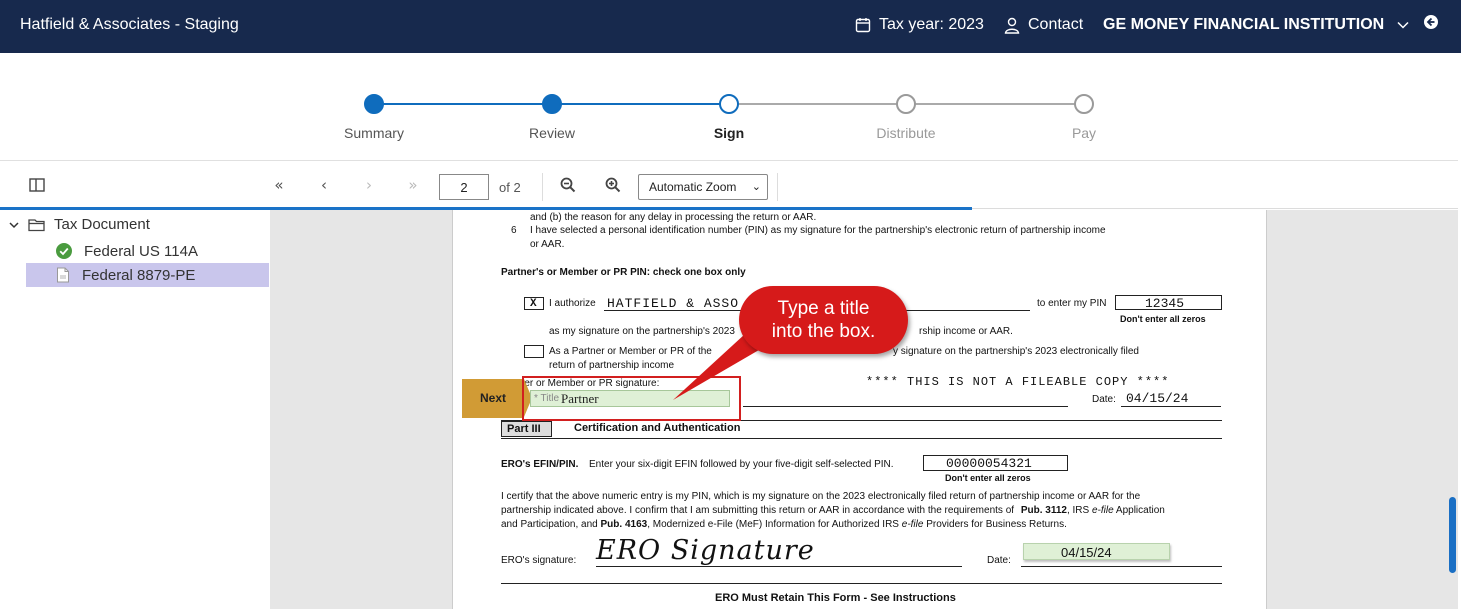 Image resolution: width=1461 pixels, height=609 pixels. What do you see at coordinates (1012, 25) in the screenshot?
I see `person-icon` at bounding box center [1012, 25].